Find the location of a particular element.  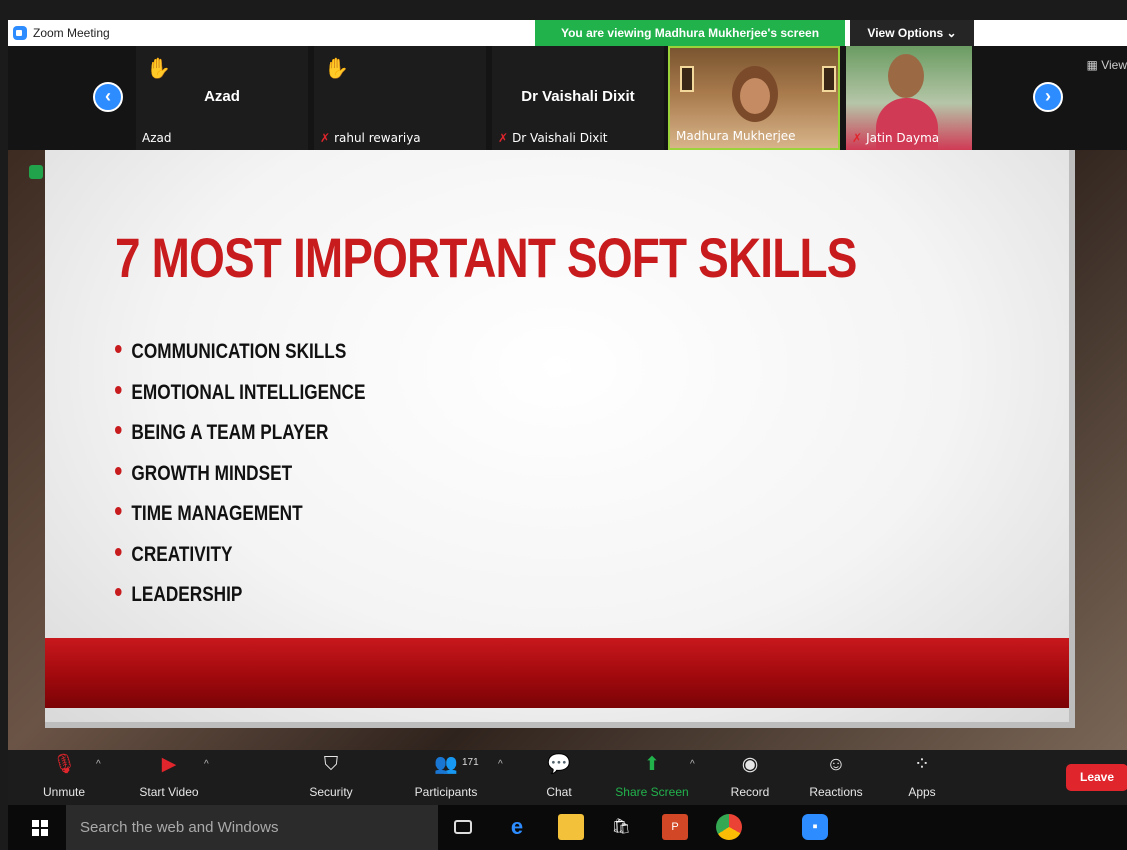

start-video-button: ▶ Start Video is located at coordinates (169, 777).